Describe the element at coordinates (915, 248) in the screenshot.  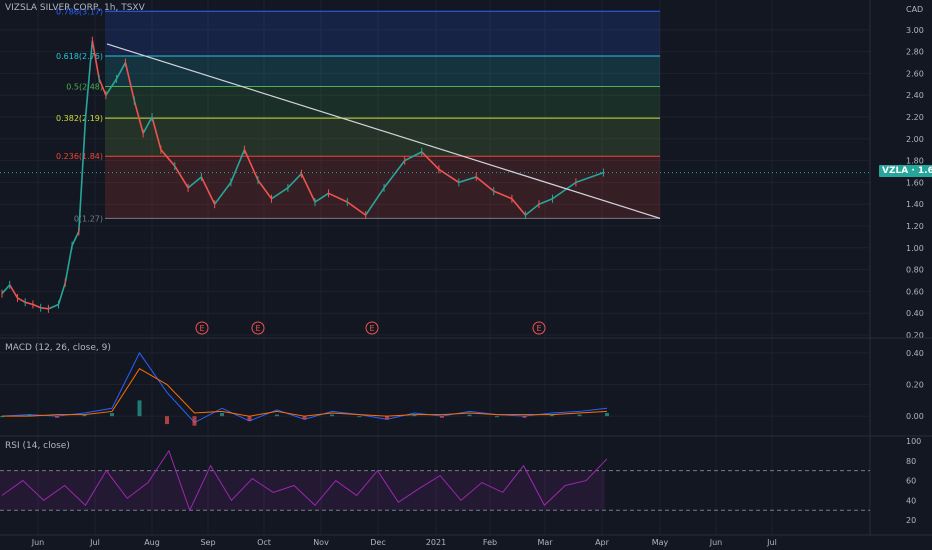
I see `price-axis-tick: 1.00` at that location.